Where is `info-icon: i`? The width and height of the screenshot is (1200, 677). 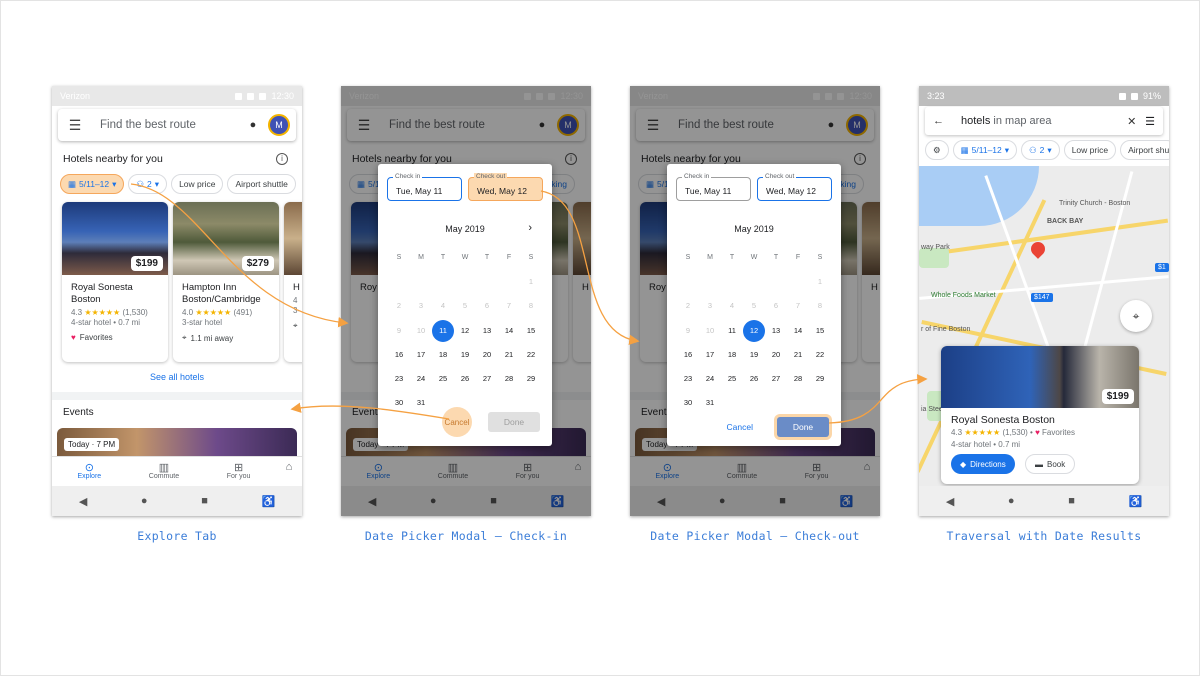 info-icon: i is located at coordinates (282, 159).